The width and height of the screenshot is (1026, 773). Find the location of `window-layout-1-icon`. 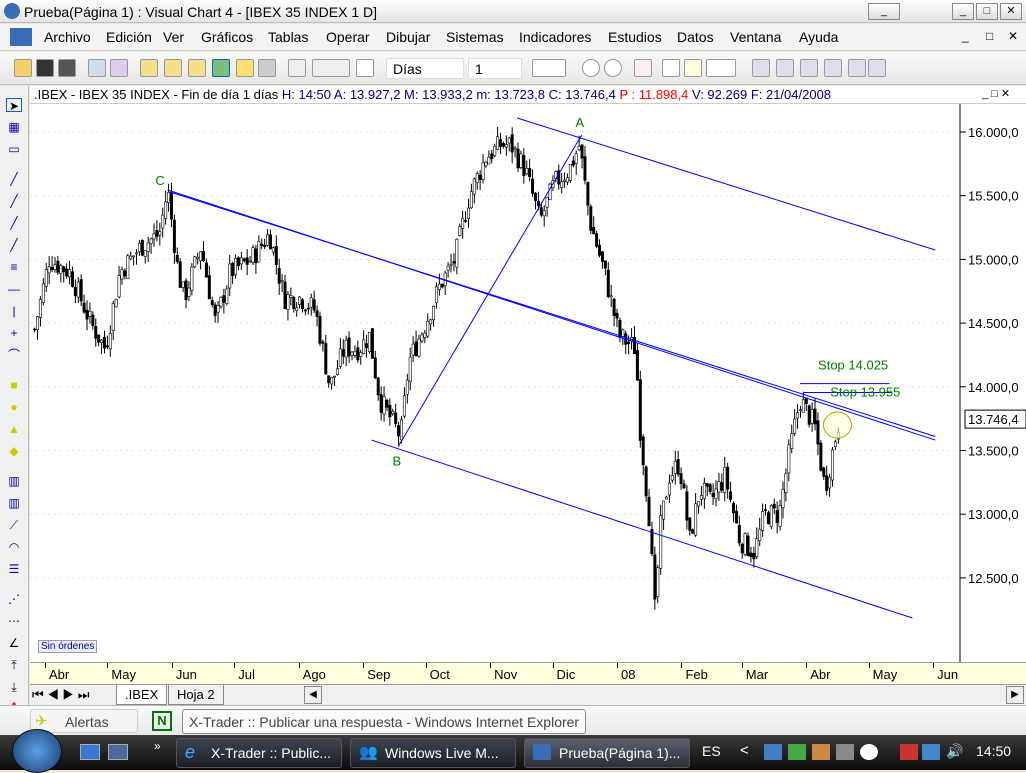

window-layout-1-icon is located at coordinates (761, 68).